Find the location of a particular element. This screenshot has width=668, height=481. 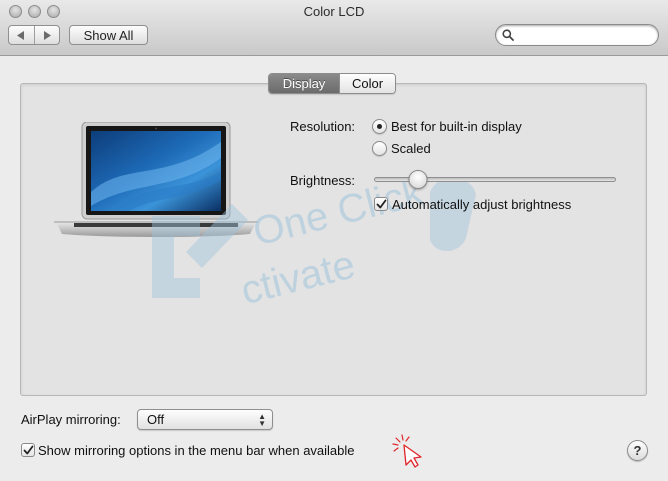

tab-color: Color is located at coordinates (367, 83).